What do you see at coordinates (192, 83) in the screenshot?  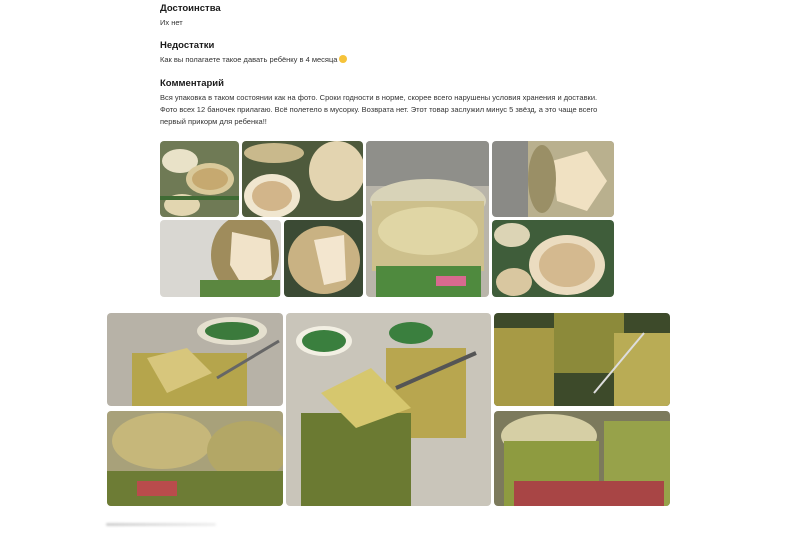 I see `comment-title: Комментарий` at bounding box center [192, 83].